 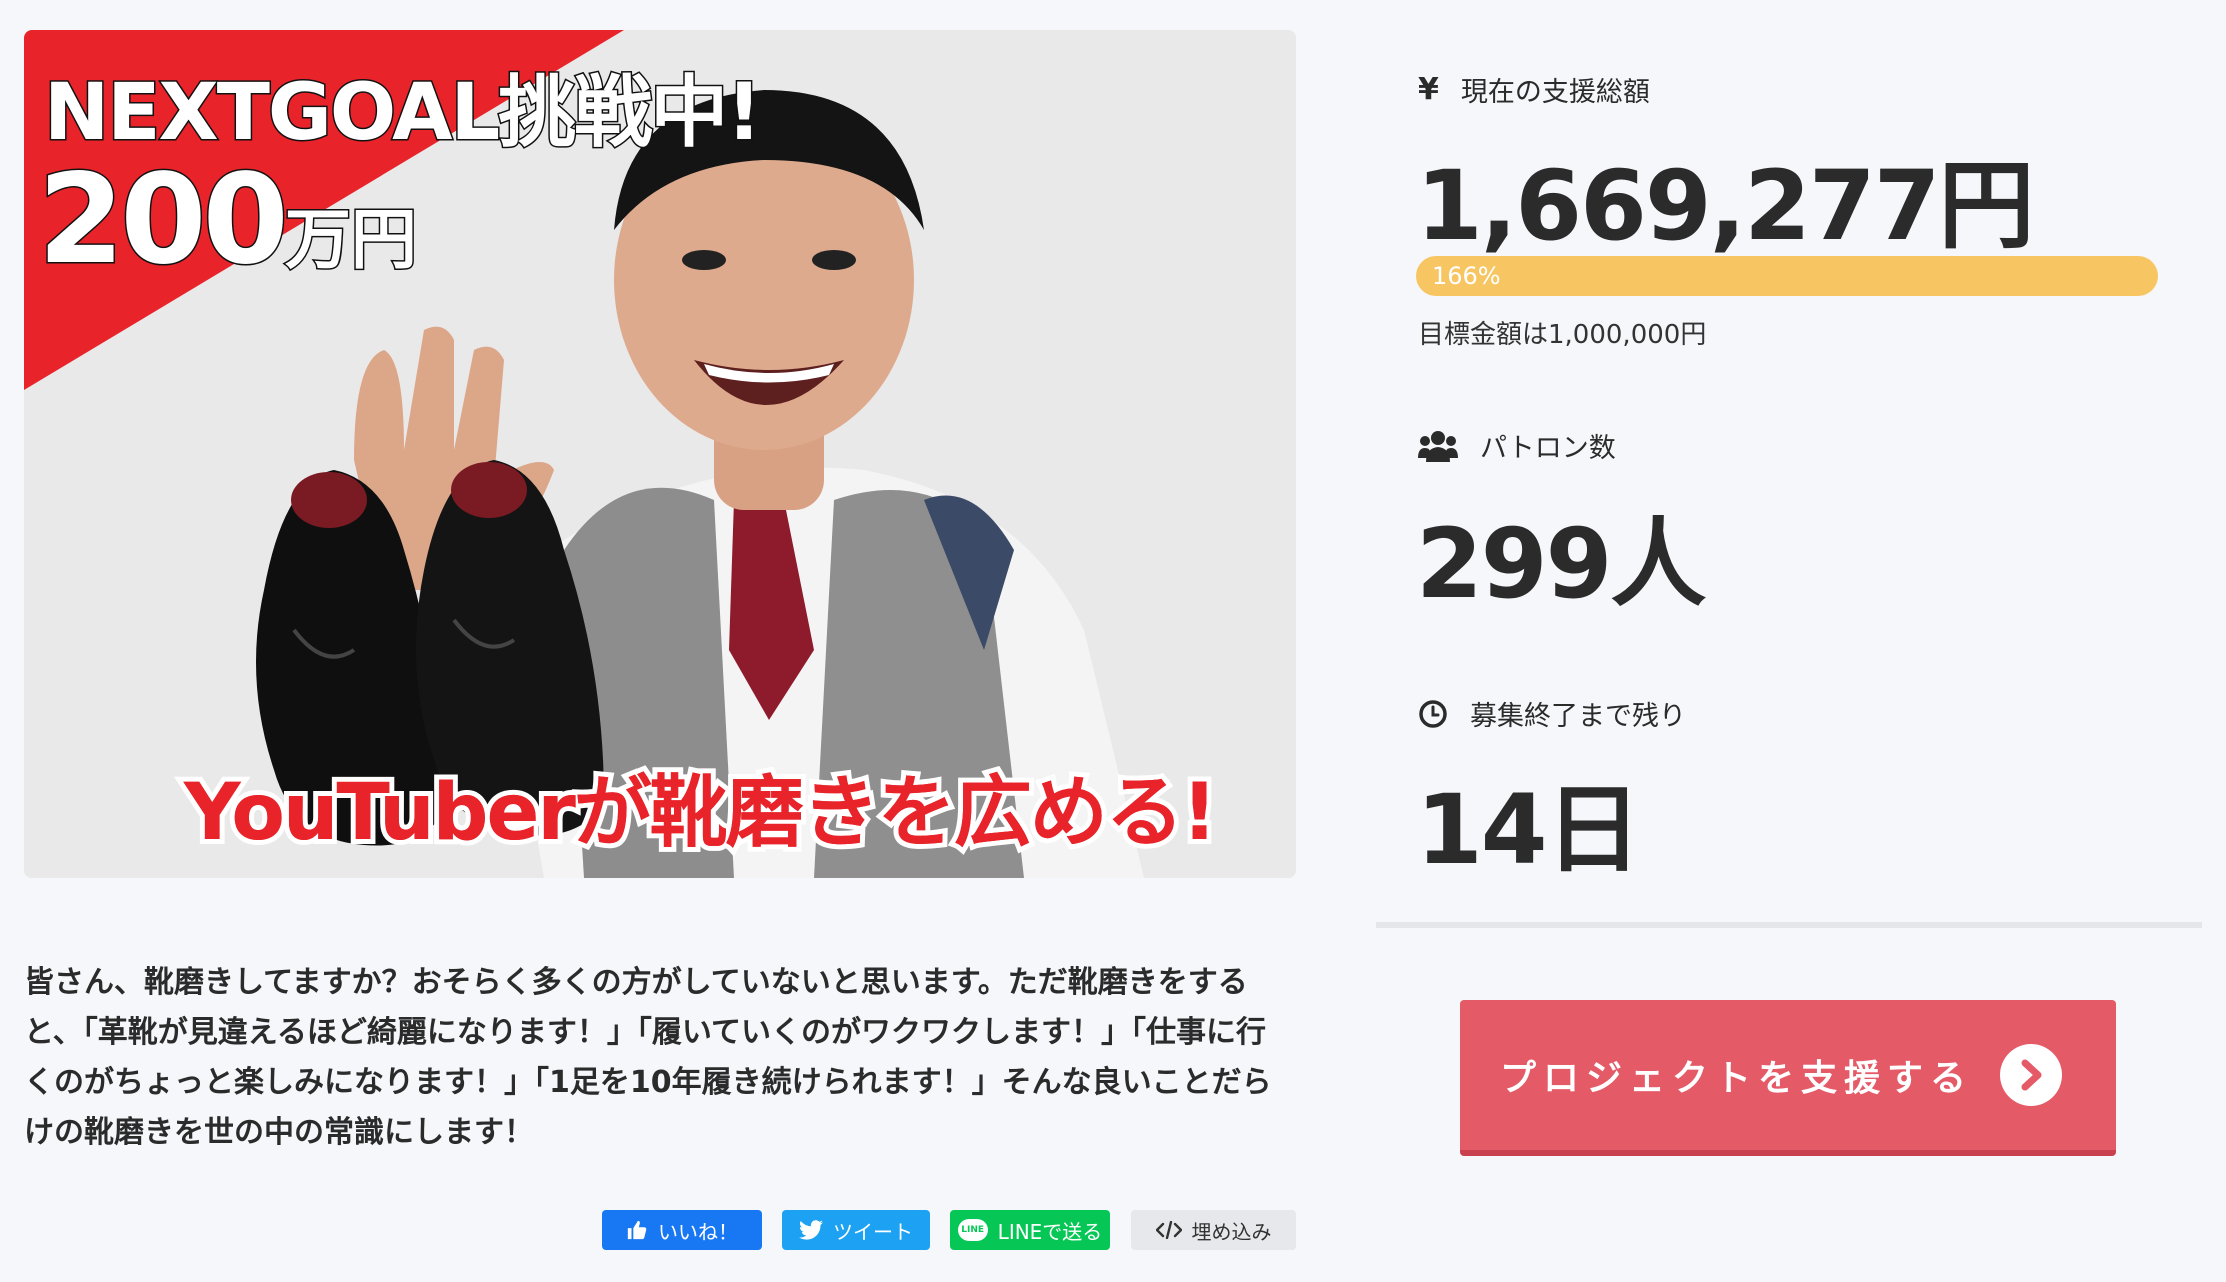 I want to click on tweet-label: ツイート, so click(x=873, y=1231).